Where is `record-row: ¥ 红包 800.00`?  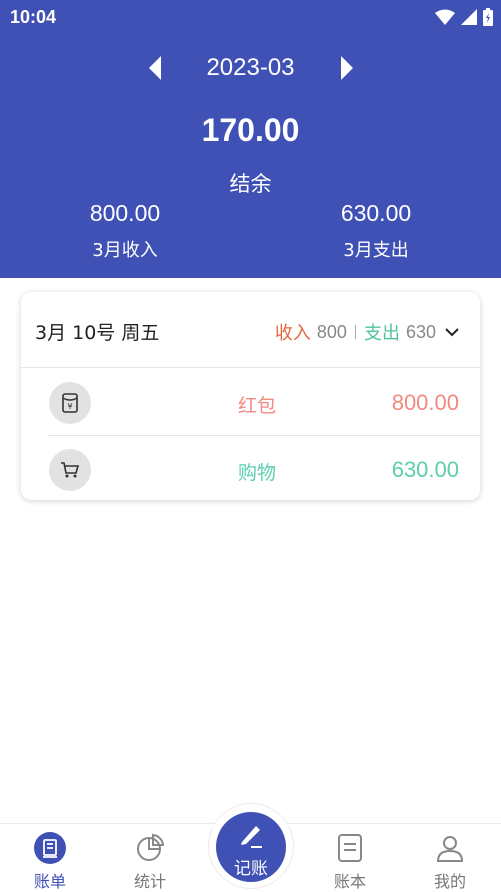
record-row: ¥ 红包 800.00 is located at coordinates (264, 403).